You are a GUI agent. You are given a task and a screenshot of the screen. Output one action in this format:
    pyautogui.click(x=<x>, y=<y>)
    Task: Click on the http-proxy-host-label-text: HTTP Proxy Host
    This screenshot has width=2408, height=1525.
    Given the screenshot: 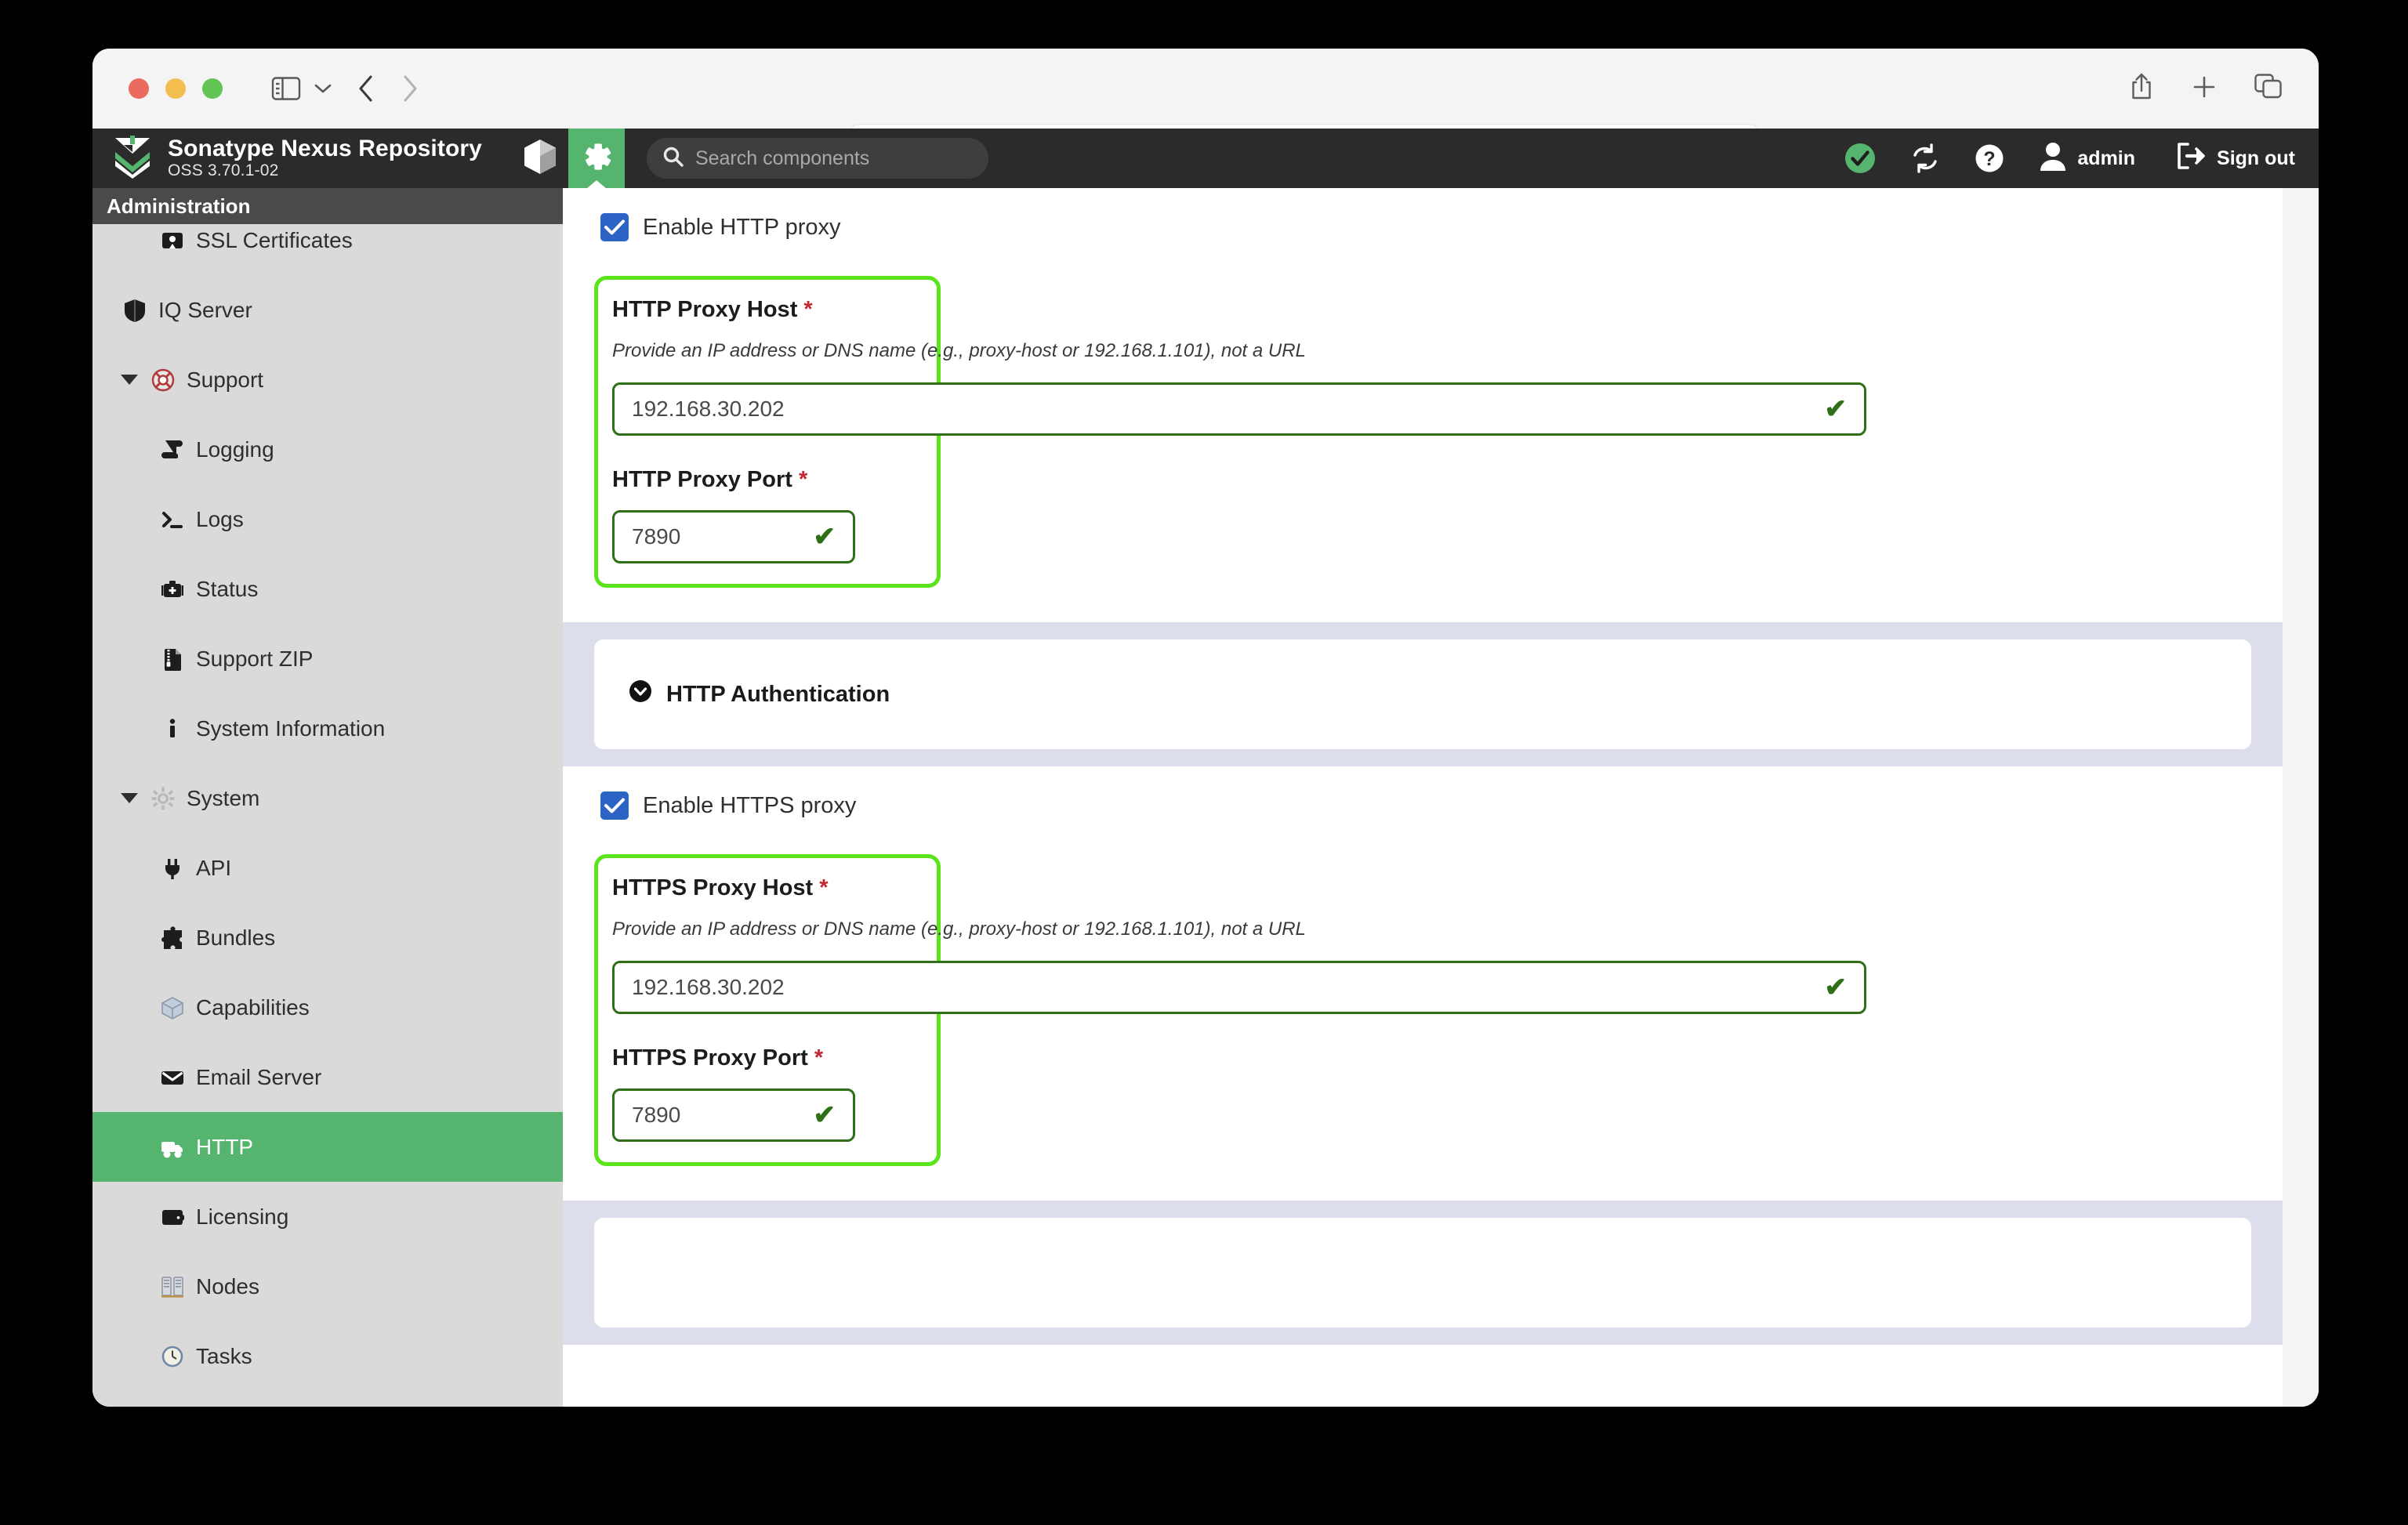 What is the action you would take?
    pyautogui.click(x=705, y=309)
    